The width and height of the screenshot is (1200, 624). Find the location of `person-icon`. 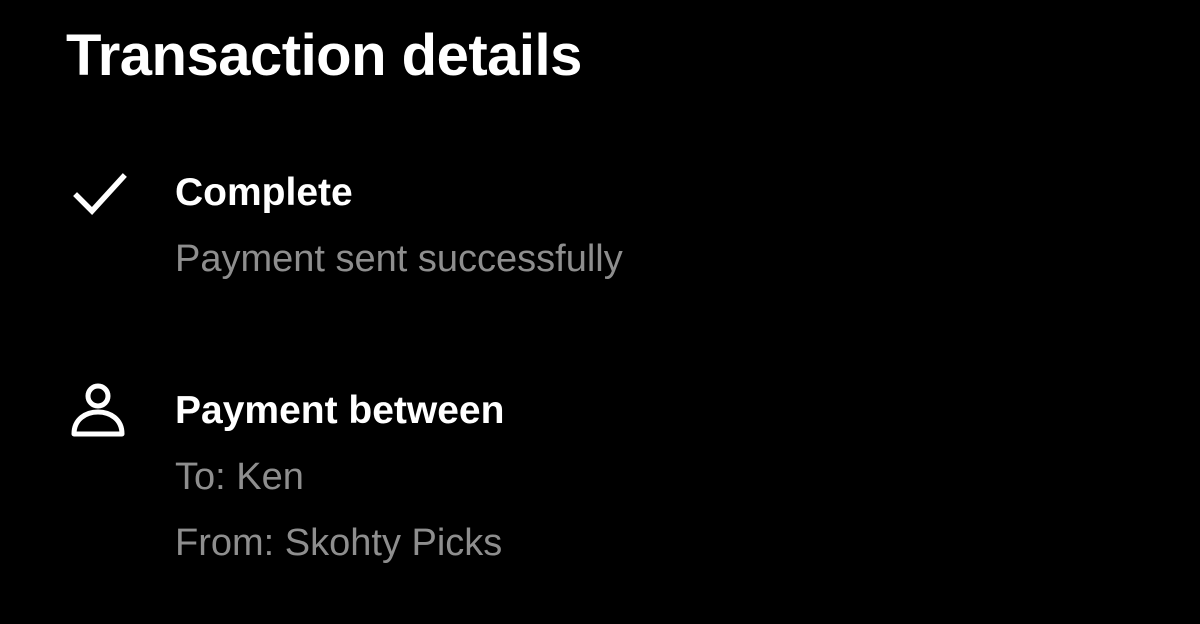

person-icon is located at coordinates (98, 412).